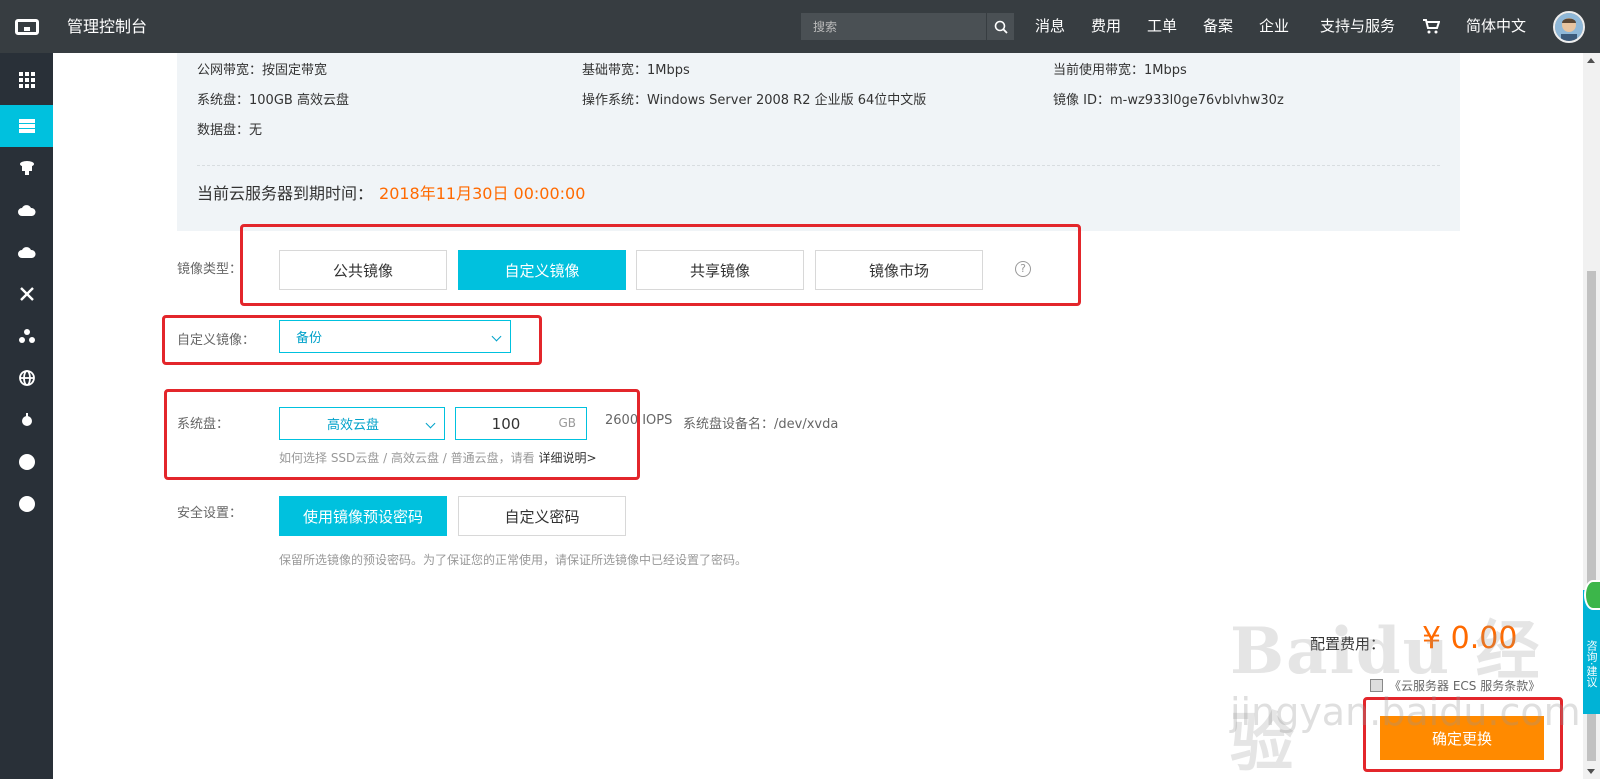 This screenshot has height=779, width=1600. I want to click on database-icon, so click(26, 168).